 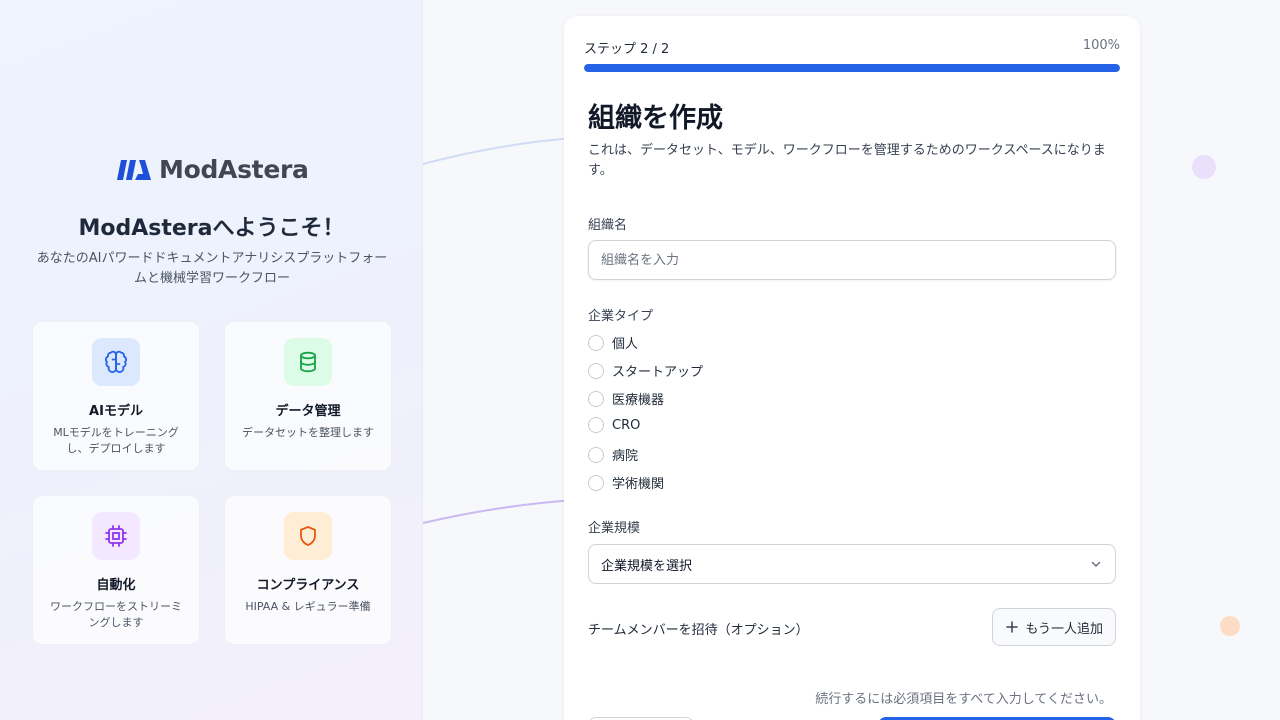 I want to click on feature-title: データ管理, so click(x=308, y=411).